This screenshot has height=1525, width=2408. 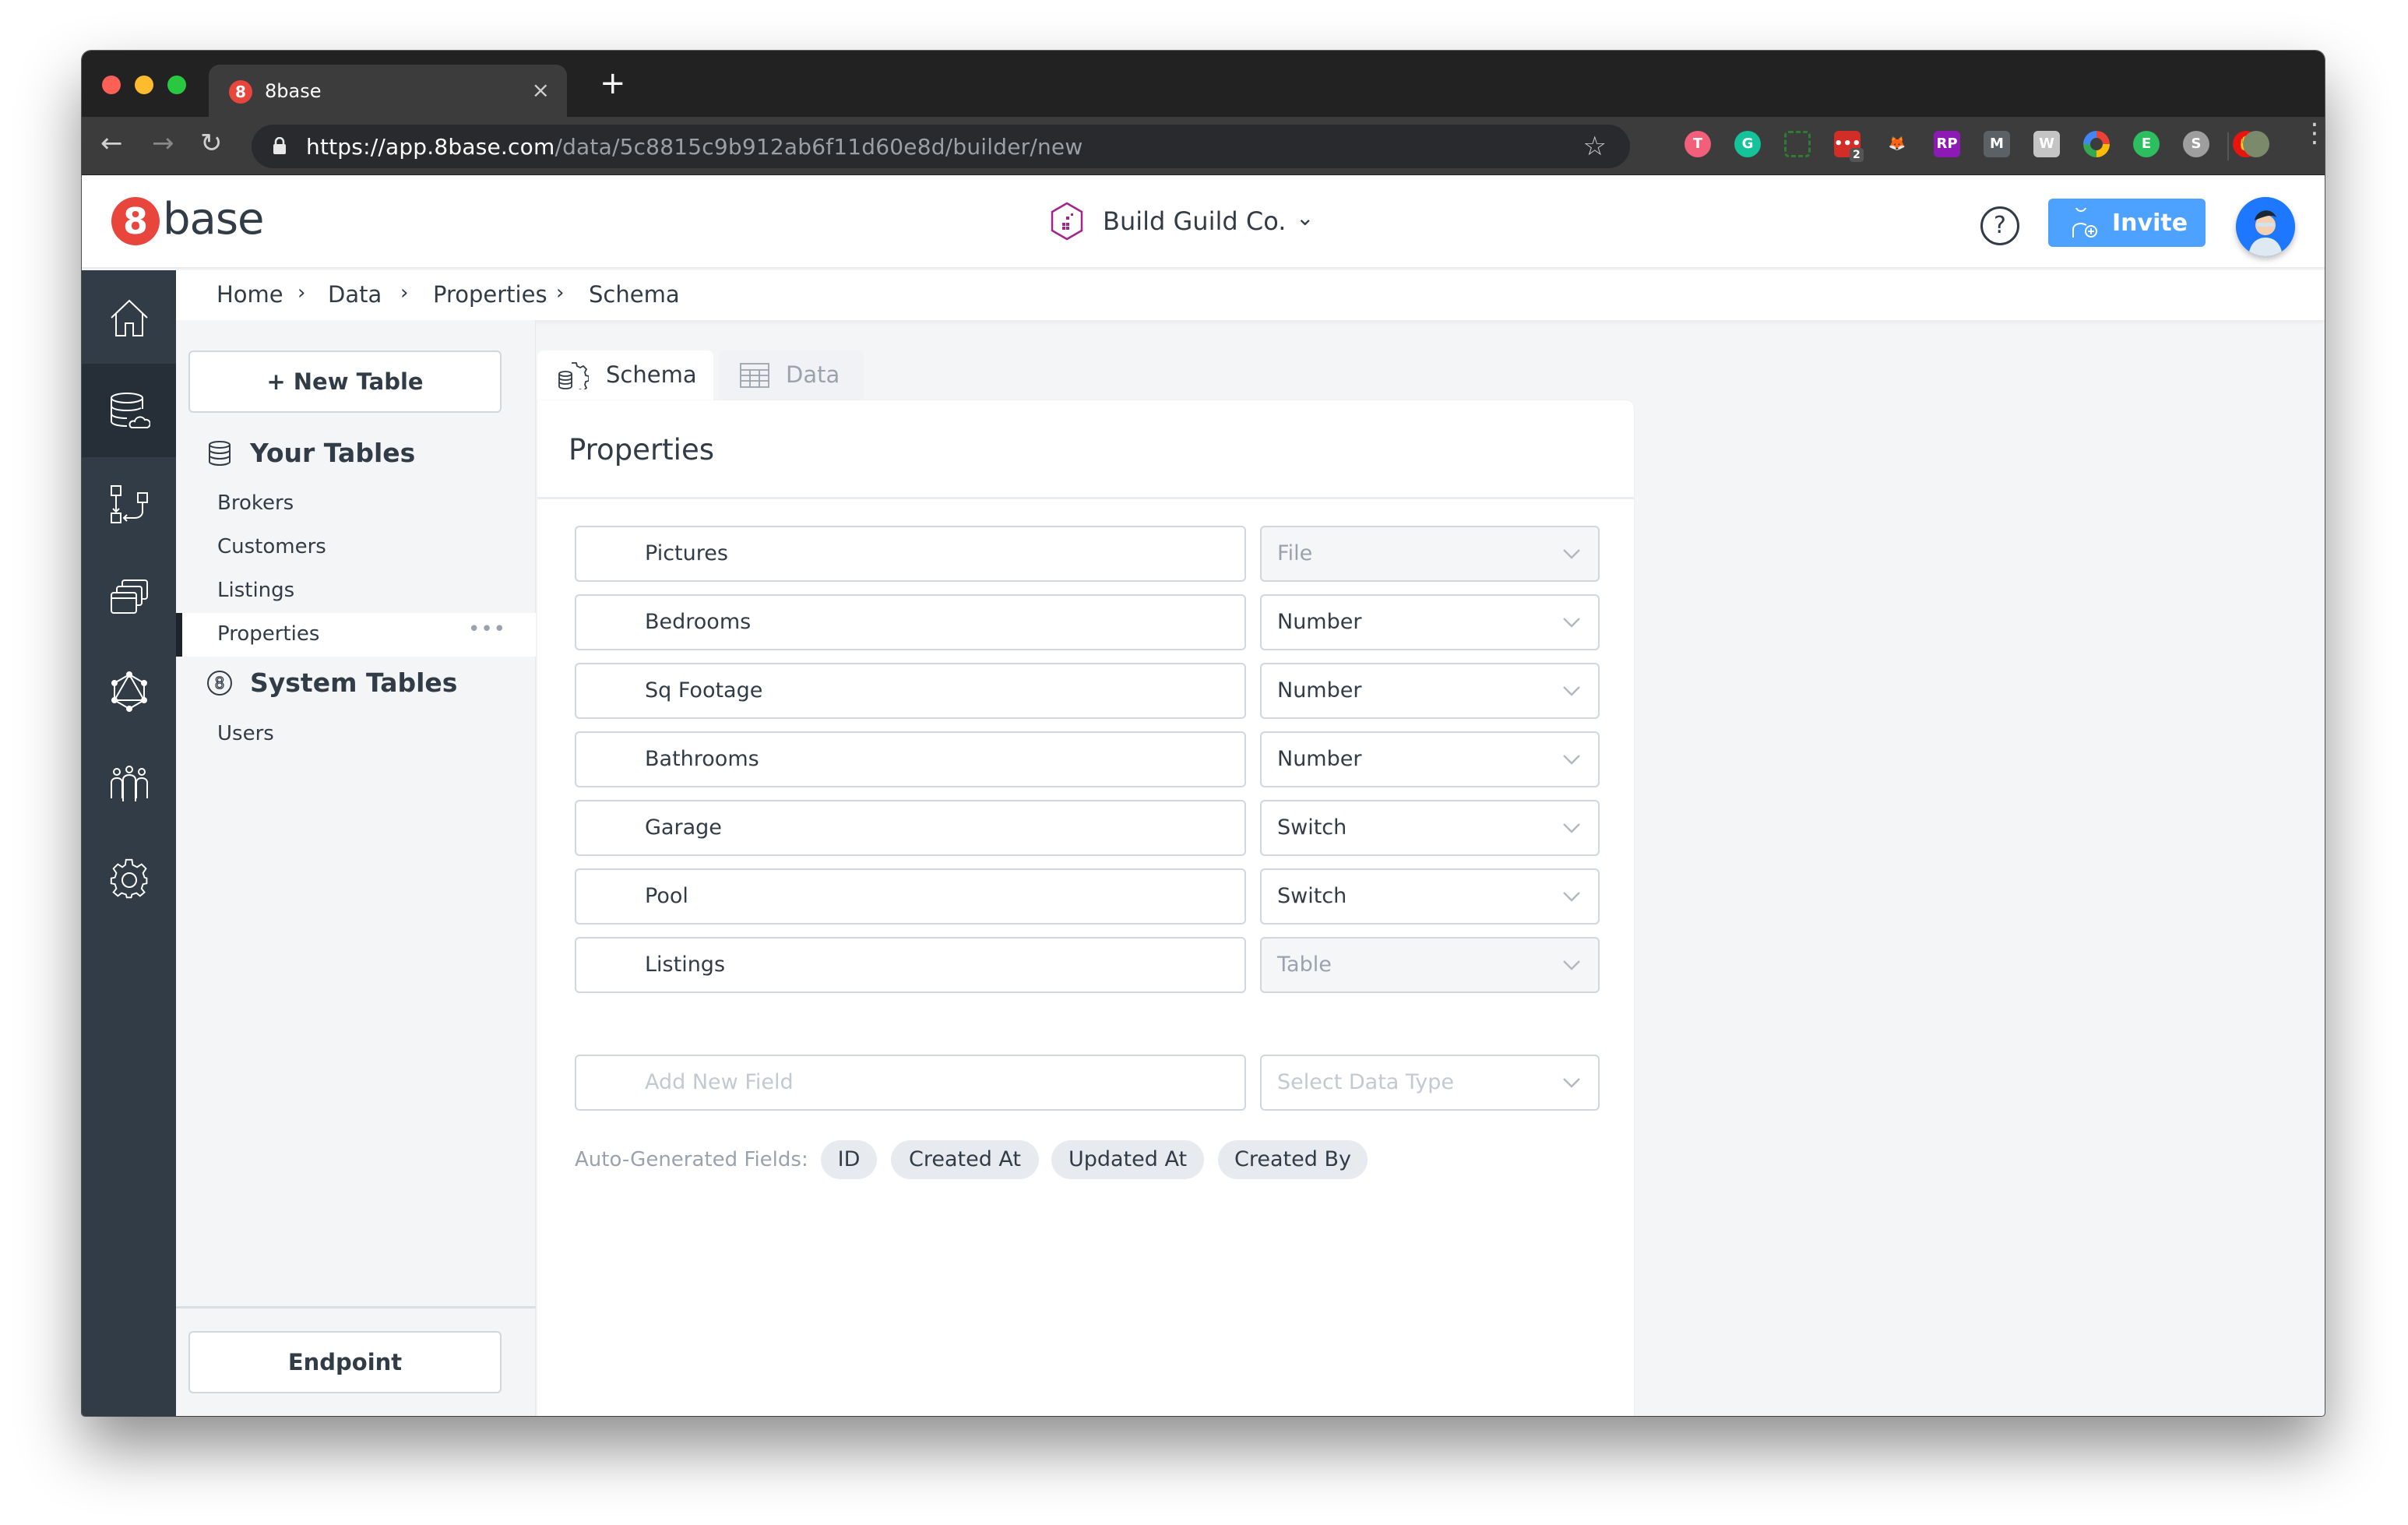 What do you see at coordinates (1947, 144) in the screenshot?
I see `rp-extension-icon: RP` at bounding box center [1947, 144].